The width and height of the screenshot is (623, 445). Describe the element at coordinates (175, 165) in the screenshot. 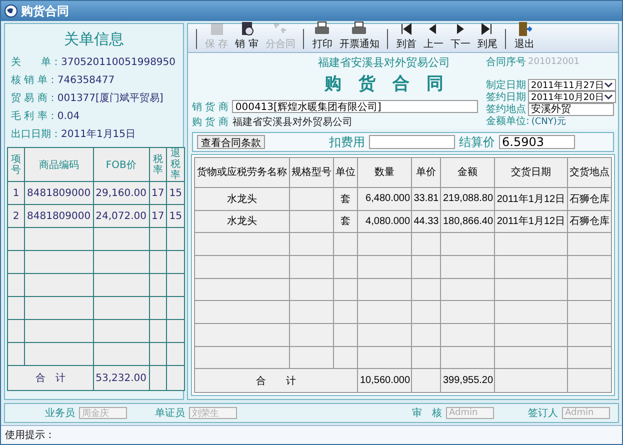

I see `column-header: 退税率` at that location.